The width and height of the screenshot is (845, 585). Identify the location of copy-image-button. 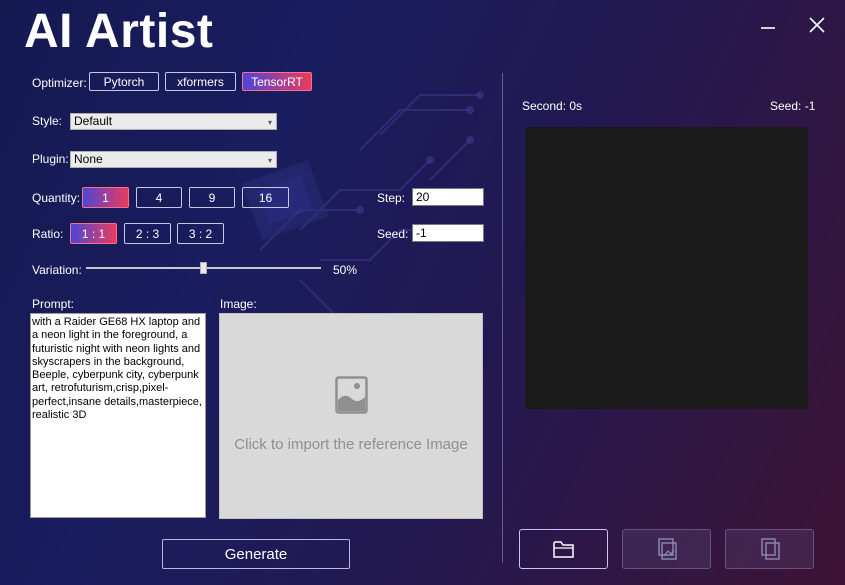
(769, 549).